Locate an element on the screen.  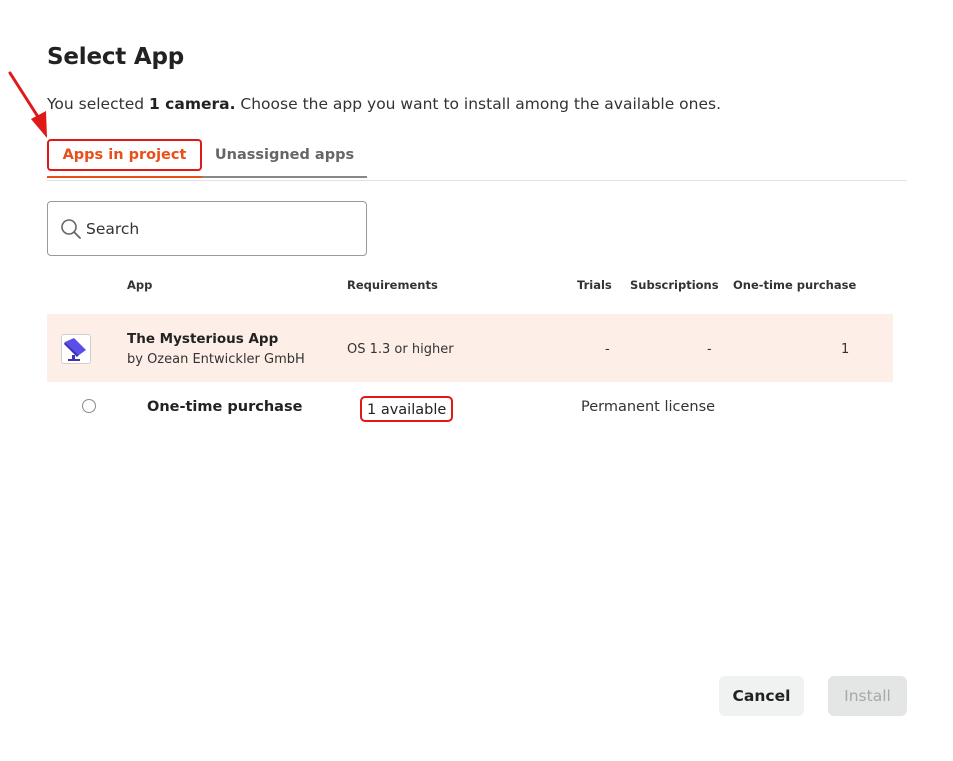
tab-apps-in-project: Apps in project is located at coordinates (124, 158).